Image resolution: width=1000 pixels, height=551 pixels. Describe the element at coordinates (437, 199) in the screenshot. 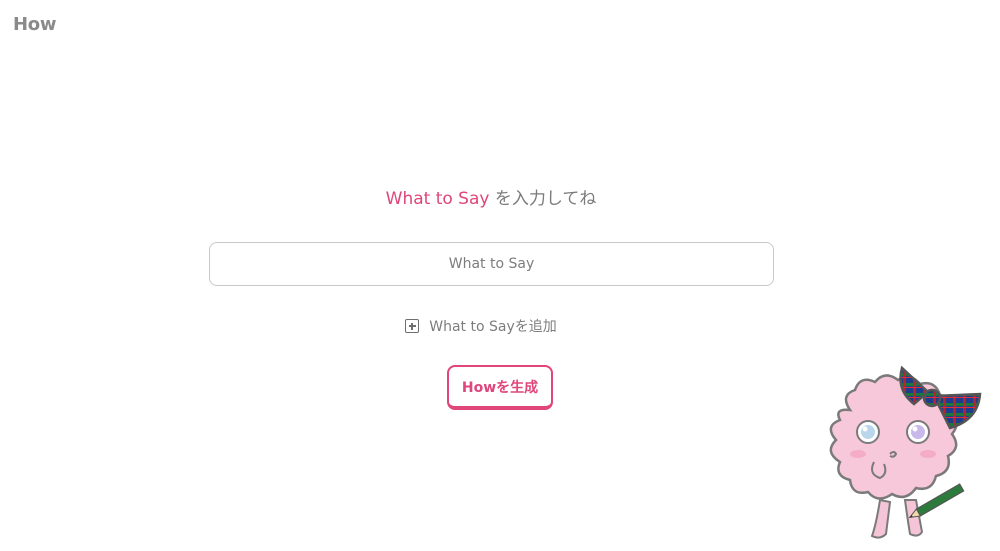

I see `heading-accent: What to Say` at that location.